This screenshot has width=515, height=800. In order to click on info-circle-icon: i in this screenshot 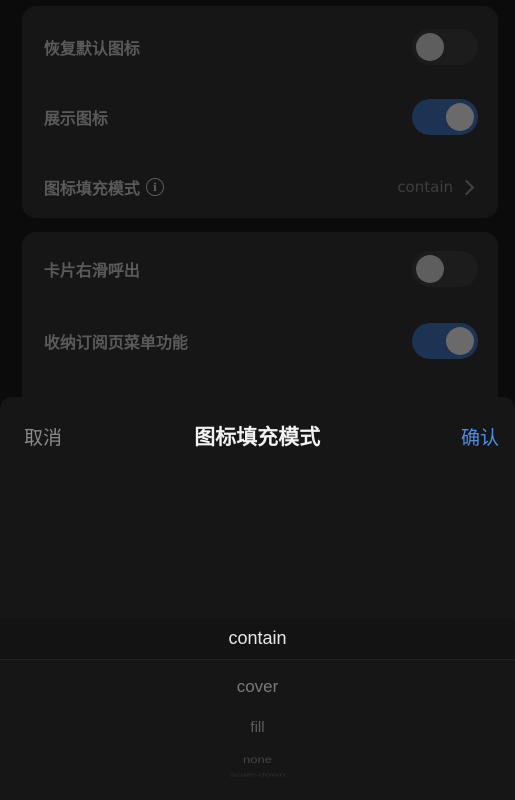, I will do `click(155, 187)`.